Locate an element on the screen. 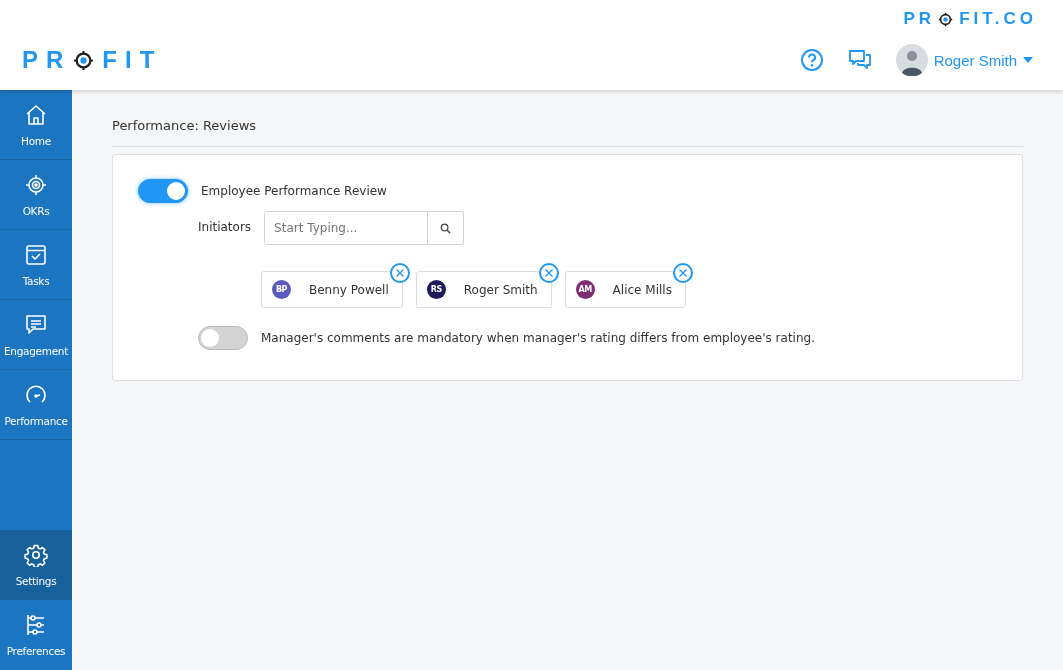 Image resolution: width=1063 pixels, height=670 pixels. calendar-icon is located at coordinates (36, 254).